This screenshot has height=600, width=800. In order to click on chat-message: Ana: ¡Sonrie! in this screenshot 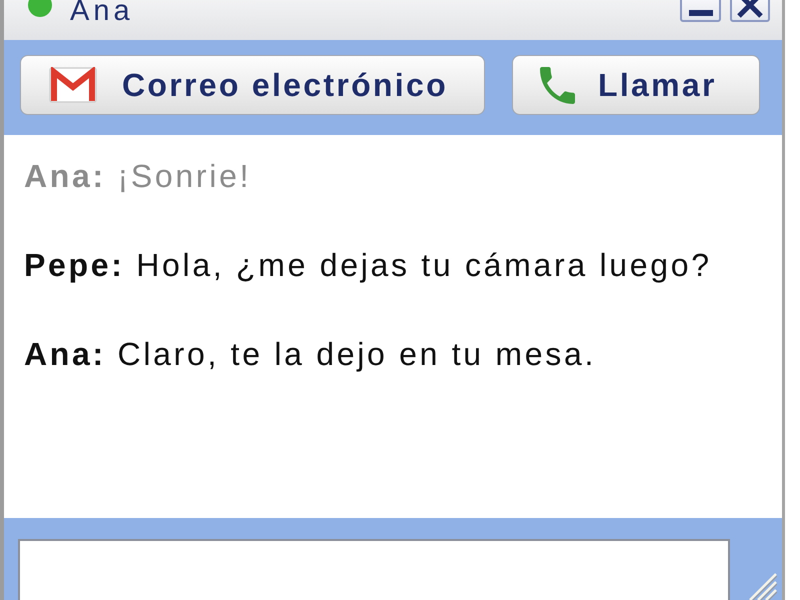, I will do `click(138, 176)`.